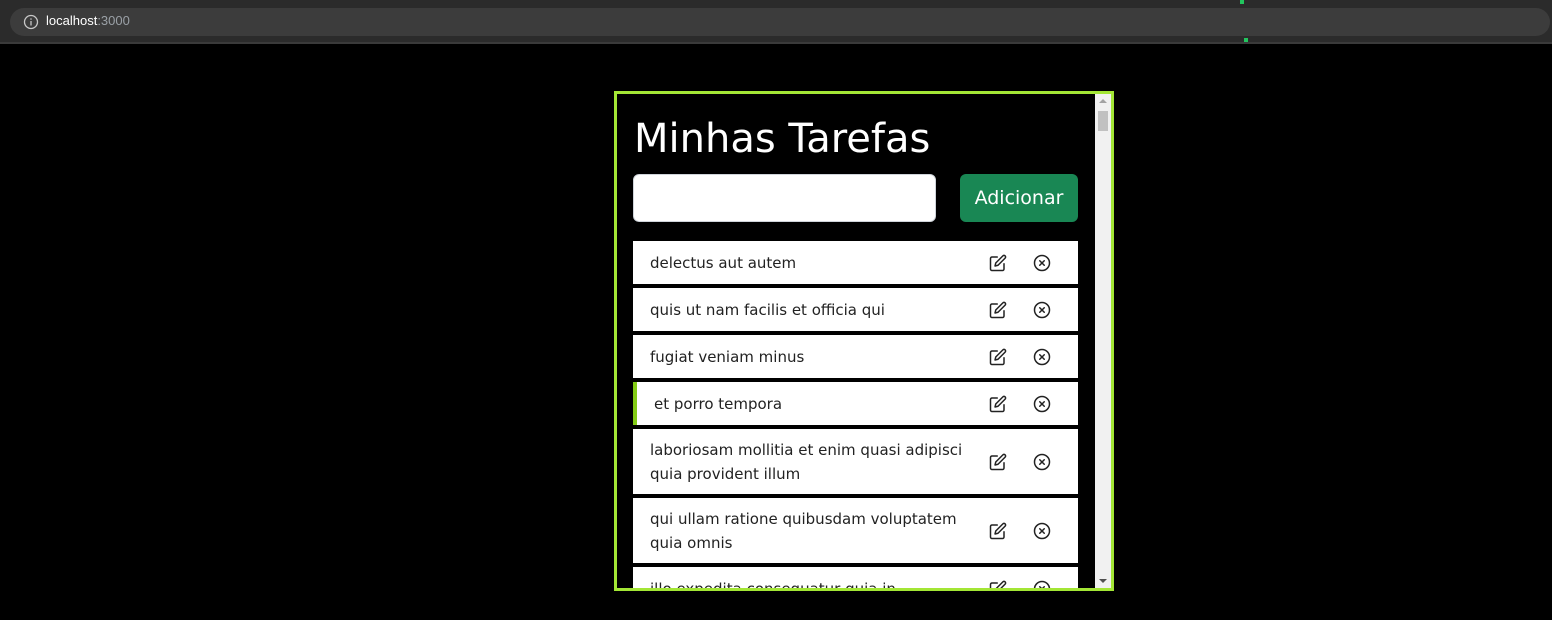  Describe the element at coordinates (718, 403) in the screenshot. I see `task-text: et porro tempora` at that location.